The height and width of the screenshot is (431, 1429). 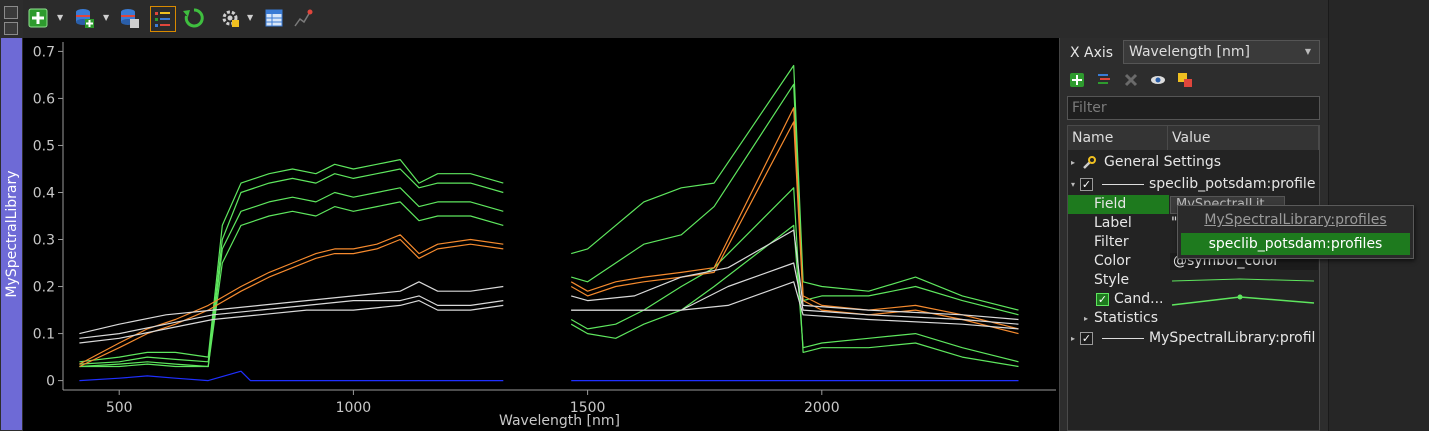 I want to click on column-header-value: Value, so click(x=1243, y=138).